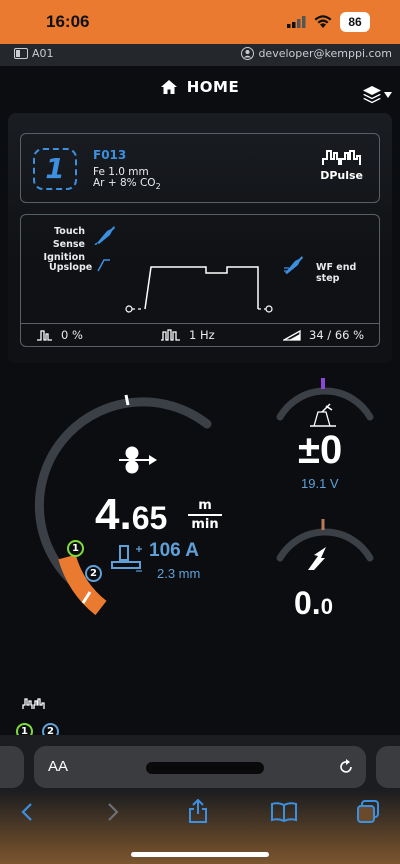 The width and height of the screenshot is (400, 864). I want to click on torch-icon, so click(104, 235).